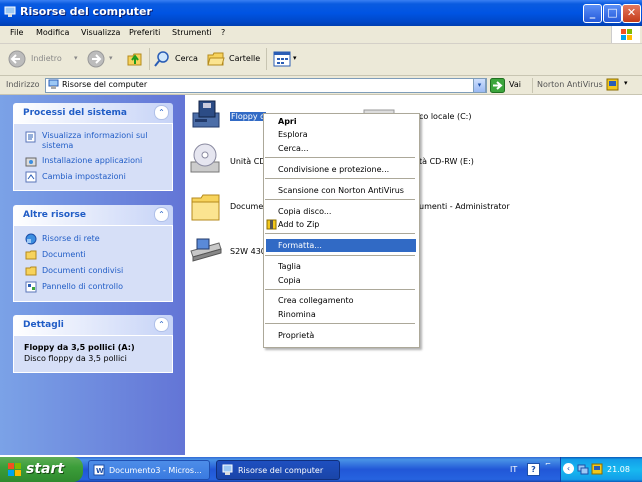 The height and width of the screenshot is (482, 642). What do you see at coordinates (31, 177) in the screenshot?
I see `change-settings-icon` at bounding box center [31, 177].